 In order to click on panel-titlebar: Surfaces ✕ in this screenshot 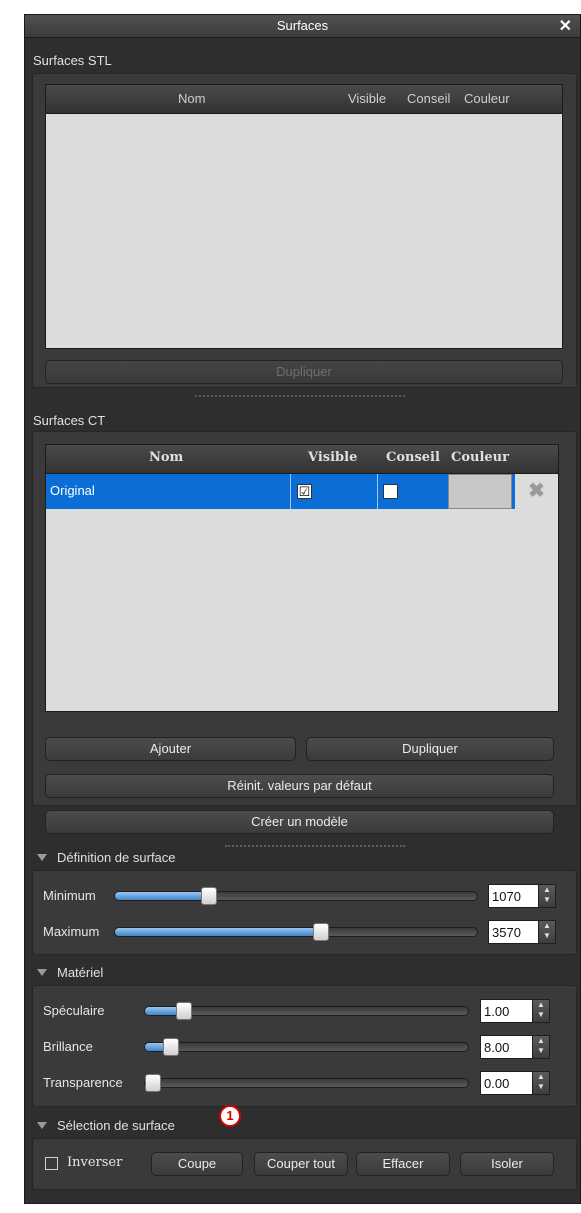, I will do `click(302, 26)`.